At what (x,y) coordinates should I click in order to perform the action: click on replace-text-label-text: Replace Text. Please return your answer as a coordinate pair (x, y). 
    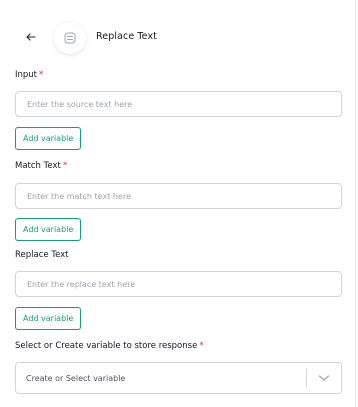
    Looking at the image, I should click on (42, 255).